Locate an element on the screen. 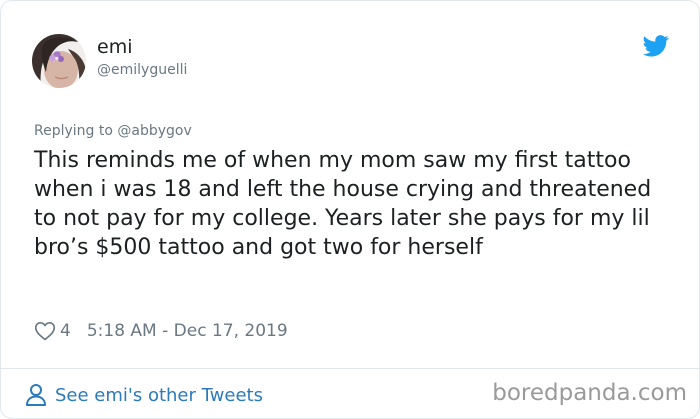 Image resolution: width=700 pixels, height=419 pixels. twitter-bird-icon is located at coordinates (656, 46).